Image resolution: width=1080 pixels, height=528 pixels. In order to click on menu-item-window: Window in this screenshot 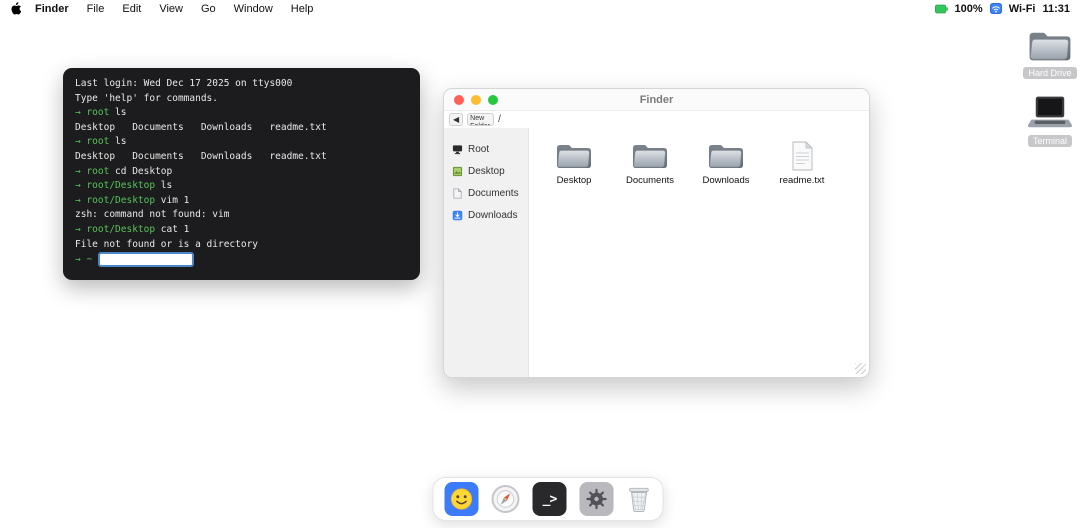, I will do `click(253, 9)`.